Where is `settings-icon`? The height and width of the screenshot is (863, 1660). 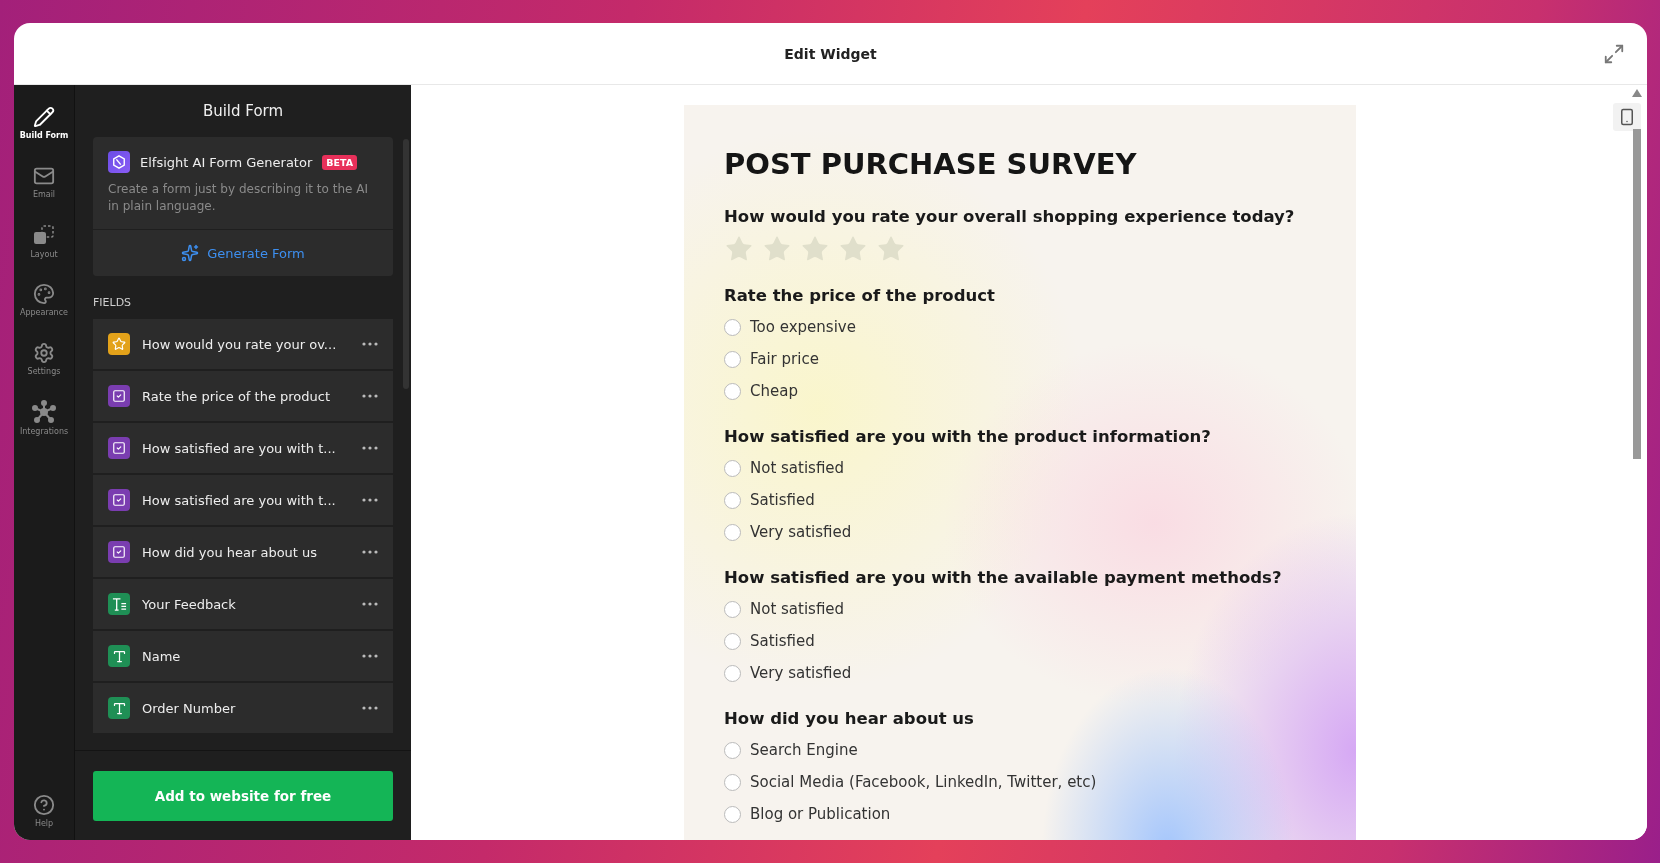 settings-icon is located at coordinates (44, 352).